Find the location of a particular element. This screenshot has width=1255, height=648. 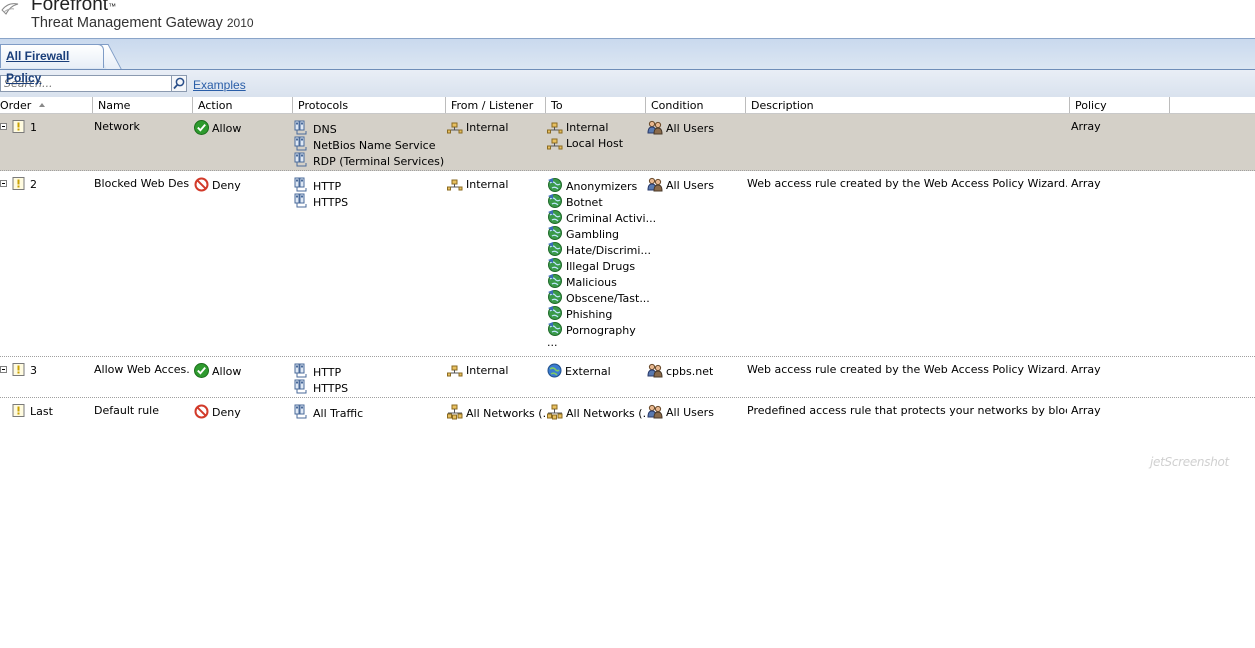

to-item: Pornography is located at coordinates (601, 330).